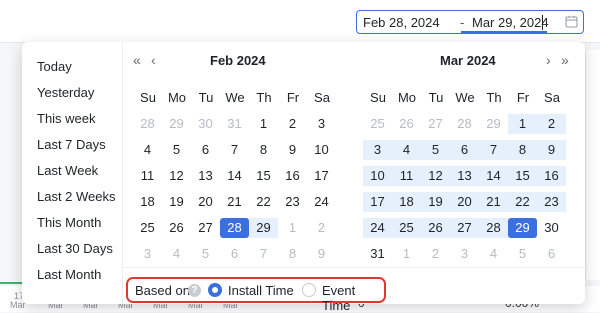 The width and height of the screenshot is (600, 313). What do you see at coordinates (205, 176) in the screenshot?
I see `day-cell: 13` at bounding box center [205, 176].